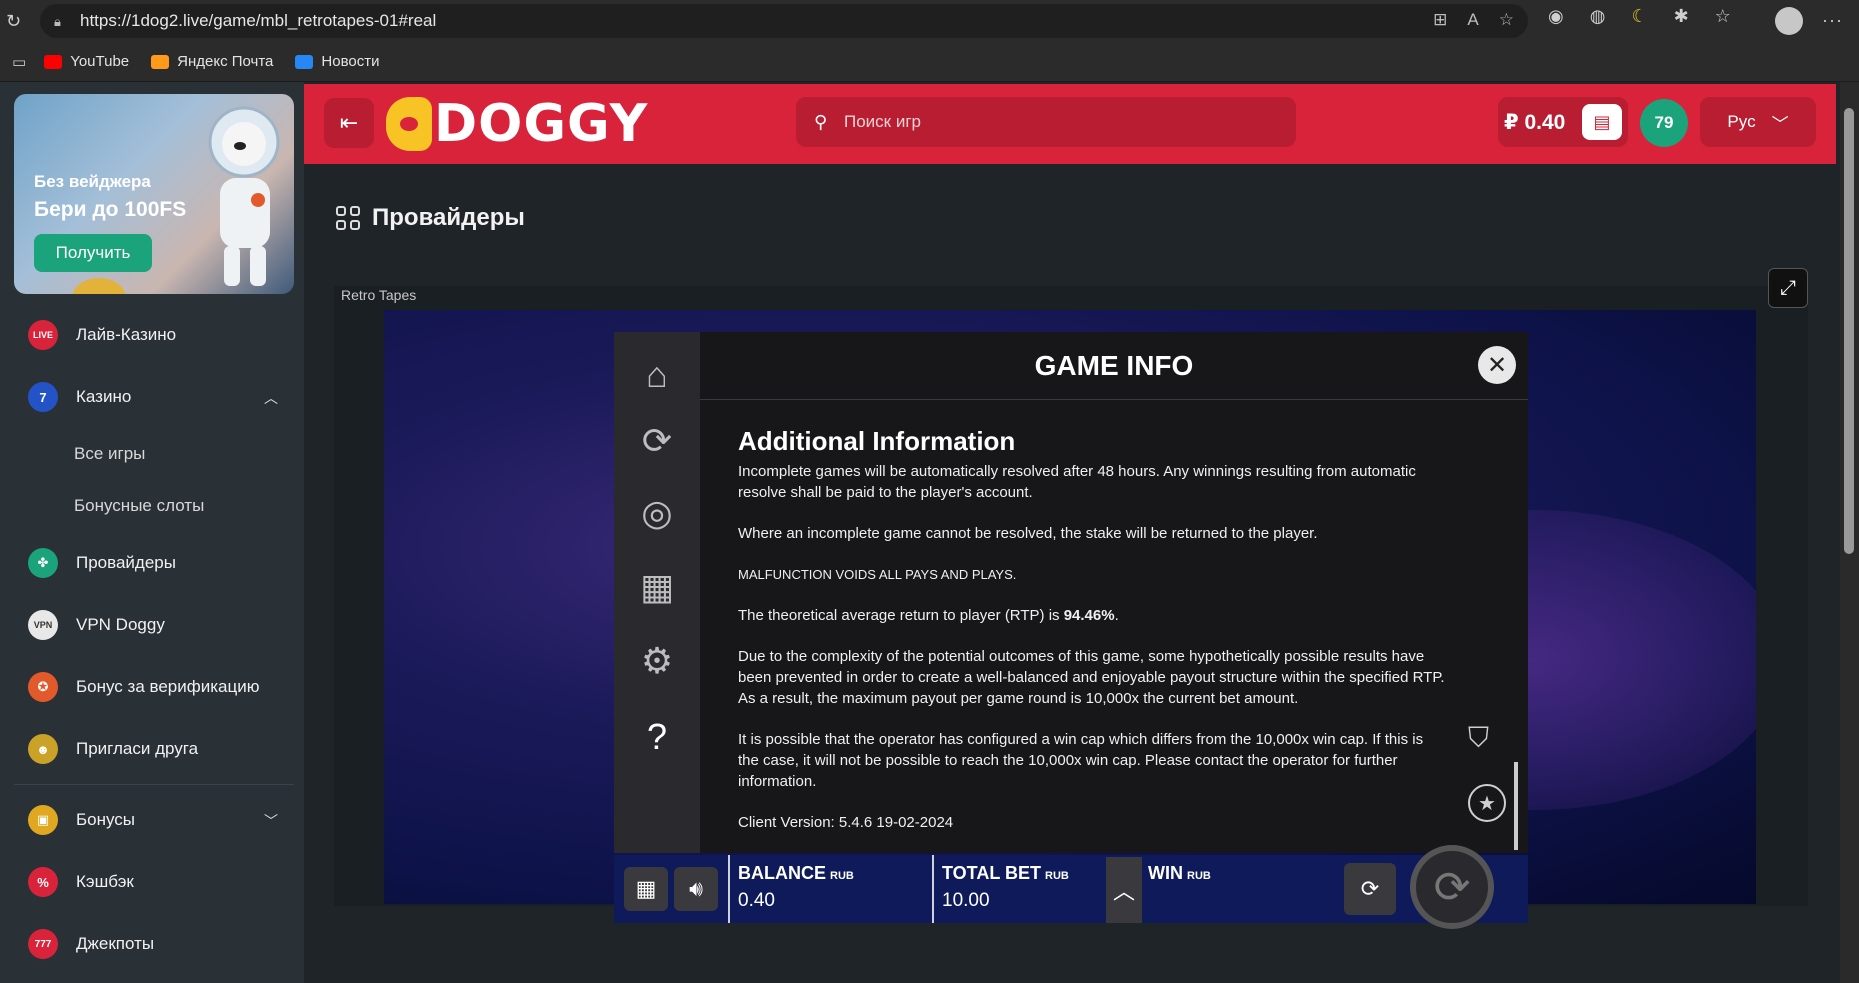 The image size is (1859, 983). What do you see at coordinates (1723, 16) in the screenshot?
I see `favorites-icon: ☆` at bounding box center [1723, 16].